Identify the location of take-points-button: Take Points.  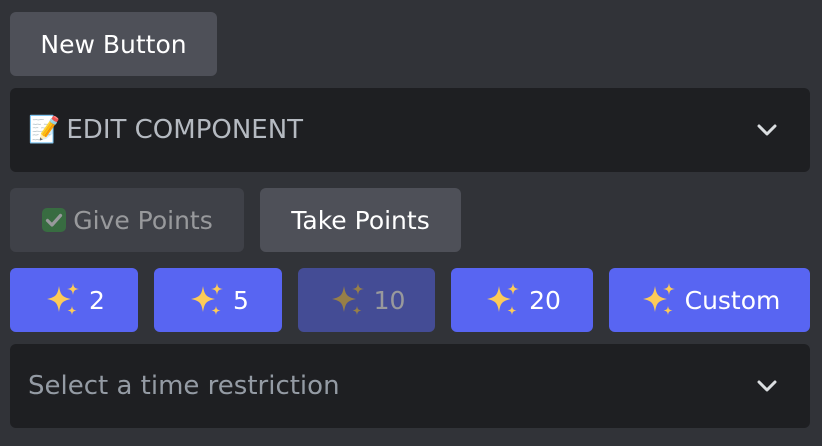
(360, 220).